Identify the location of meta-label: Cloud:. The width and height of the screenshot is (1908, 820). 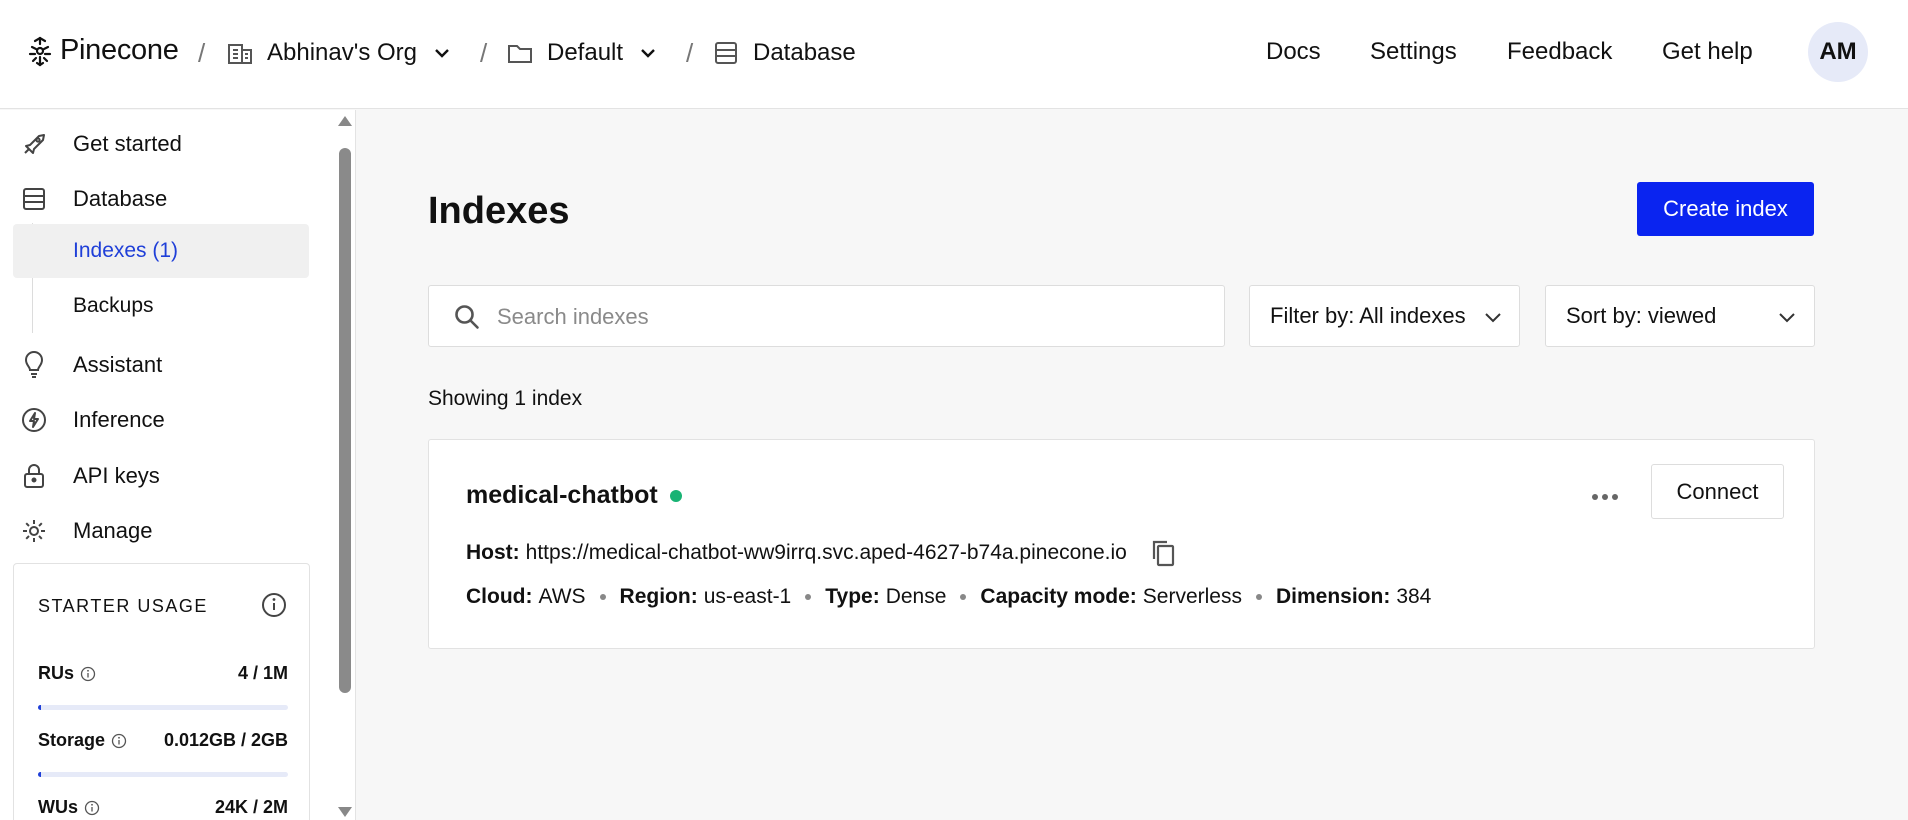
(499, 596).